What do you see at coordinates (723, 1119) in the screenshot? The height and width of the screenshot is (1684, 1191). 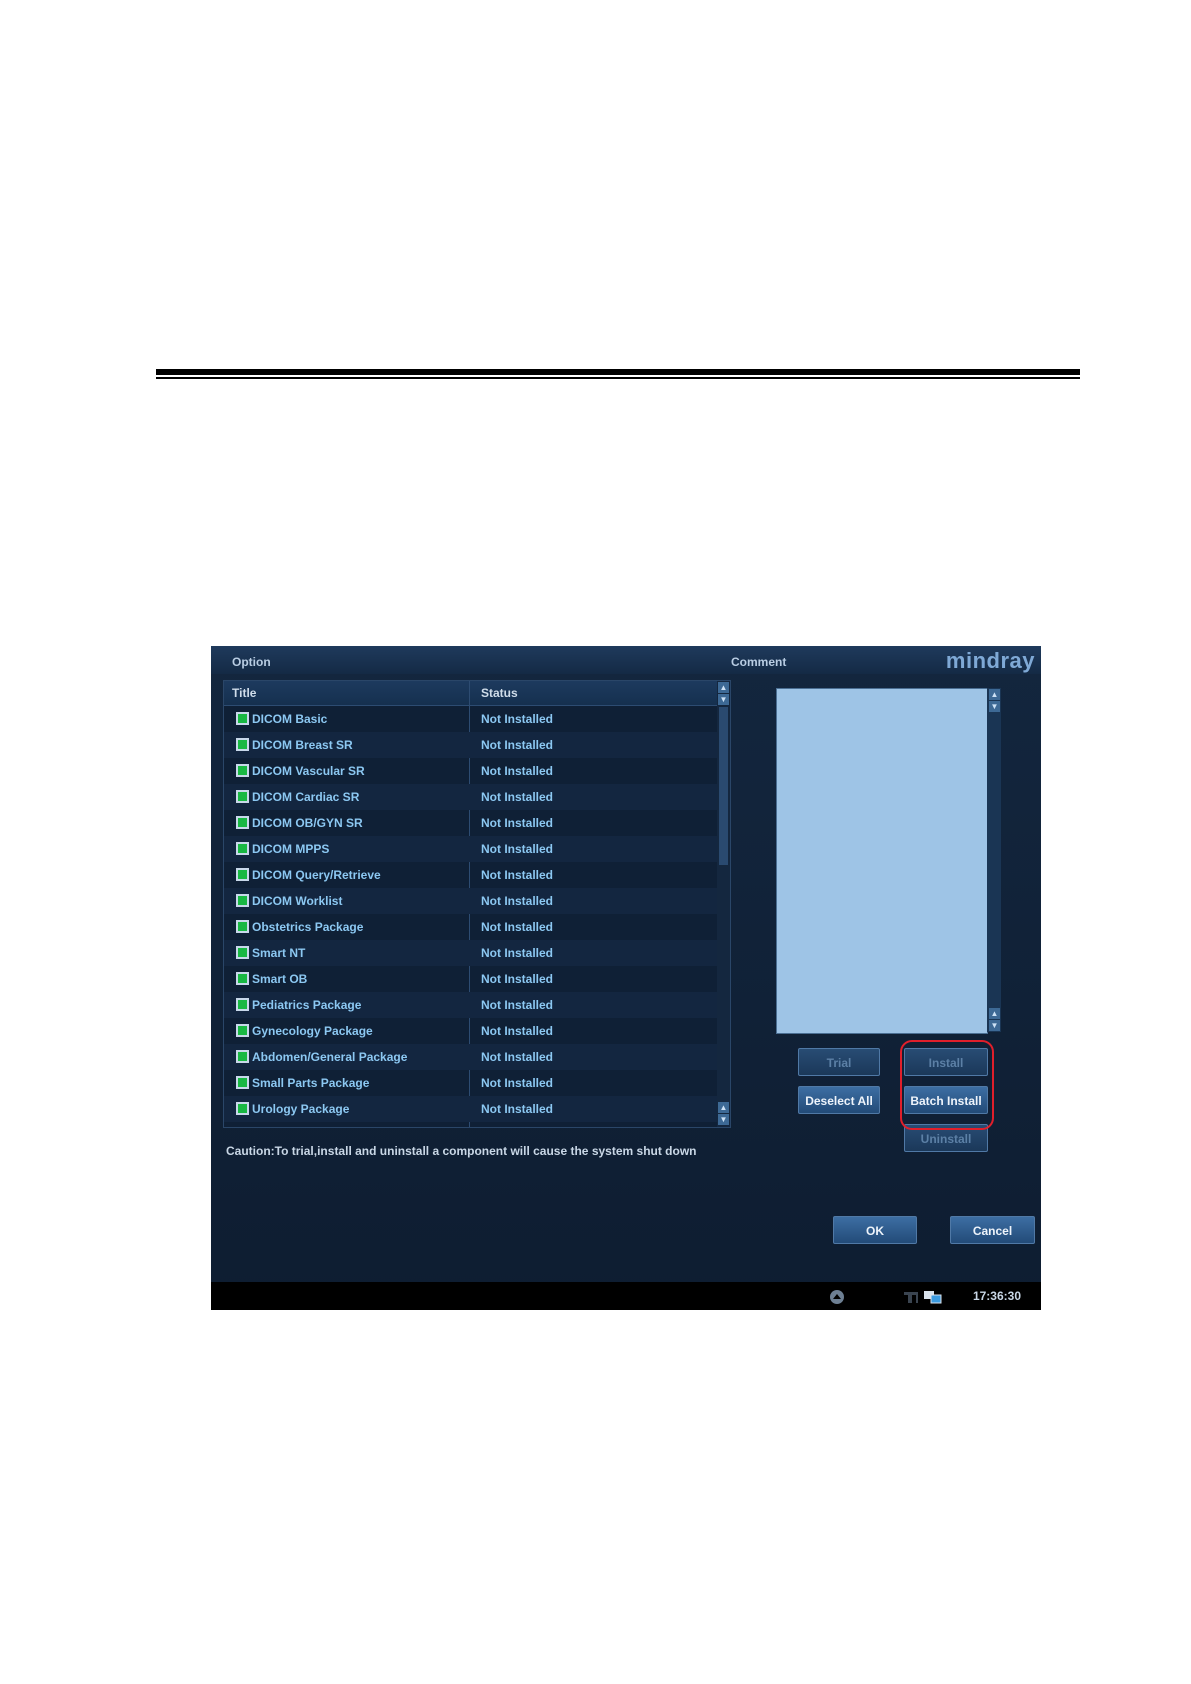 I see `scroll-down-bottom-icon: ▼` at bounding box center [723, 1119].